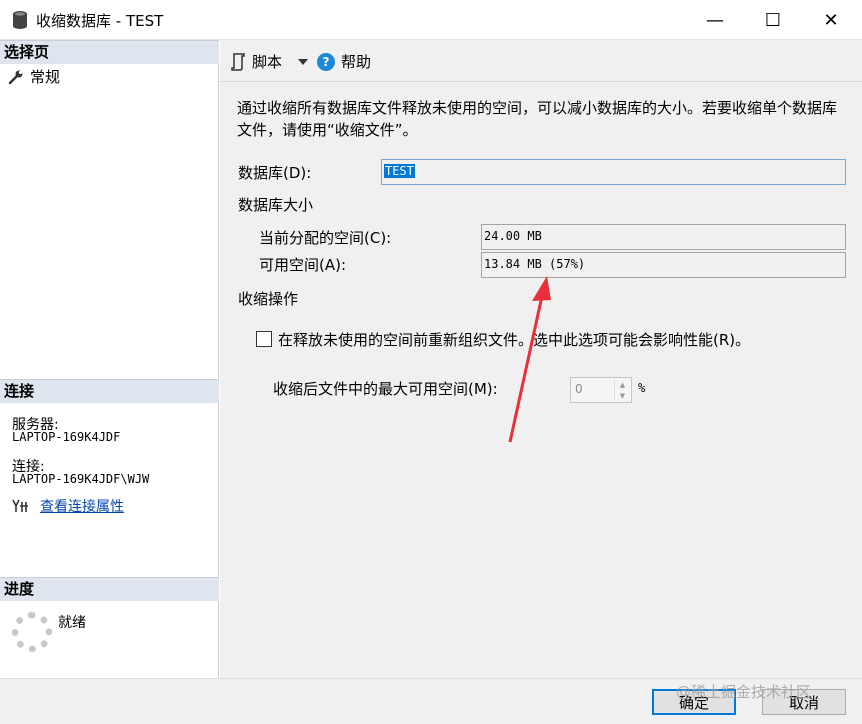 This screenshot has width=862, height=724. I want to click on title-bar: 收缩数据库 - TEST — ☐ ✕, so click(431, 20).